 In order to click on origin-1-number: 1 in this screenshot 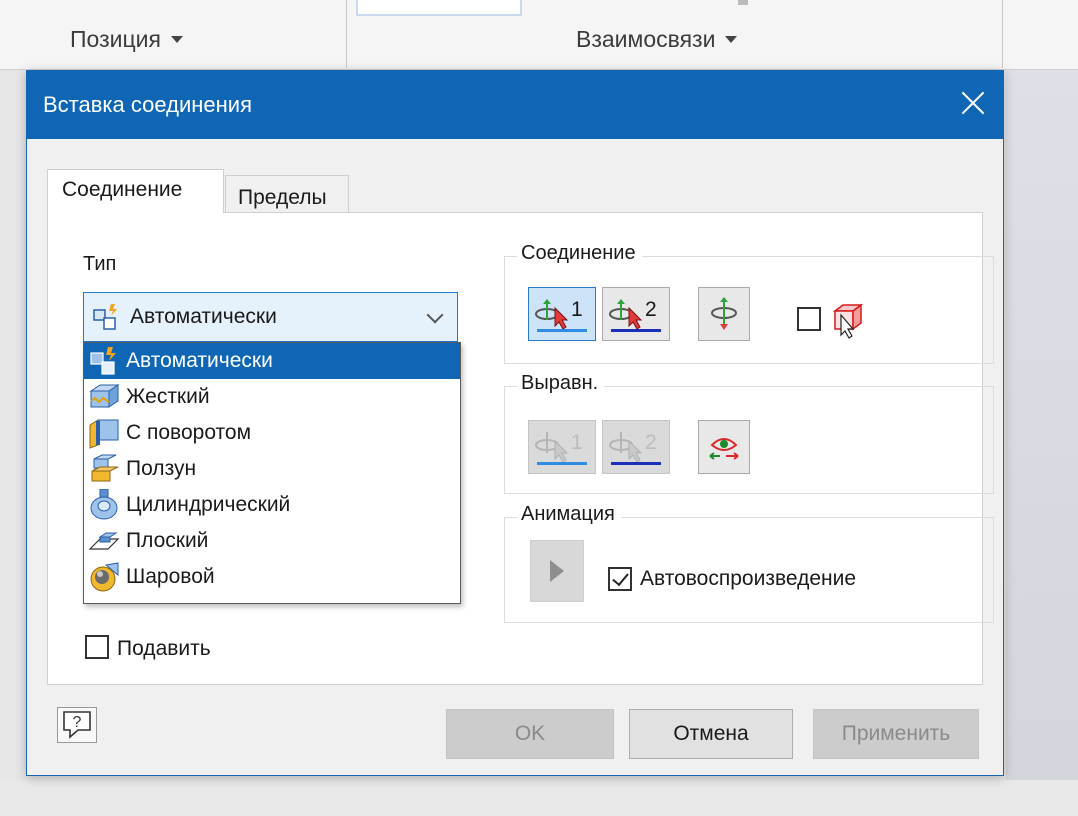, I will do `click(577, 309)`.